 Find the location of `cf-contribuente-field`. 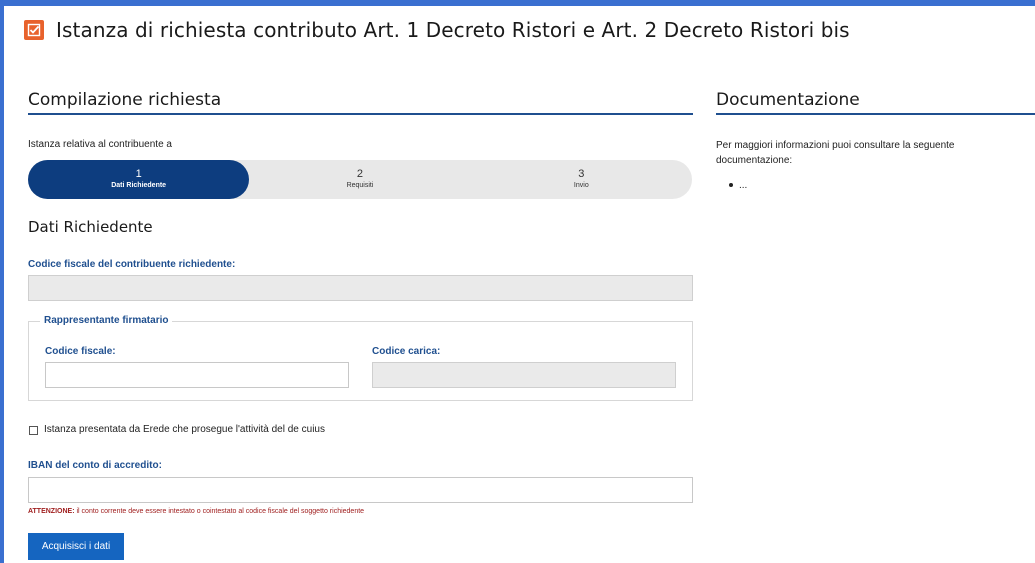

cf-contribuente-field is located at coordinates (360, 288).